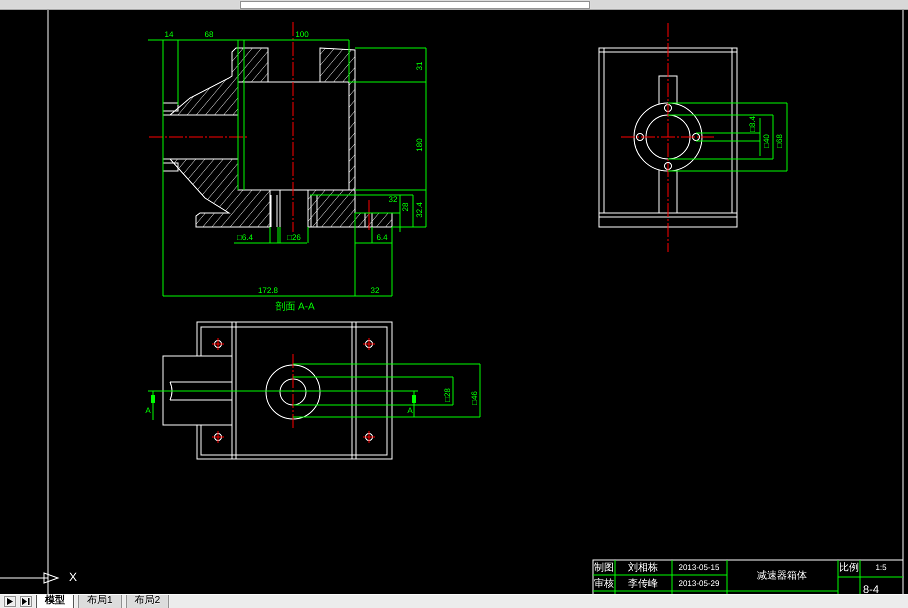 This screenshot has width=908, height=608. What do you see at coordinates (871, 589) in the screenshot?
I see `drawing-number: 8-4` at bounding box center [871, 589].